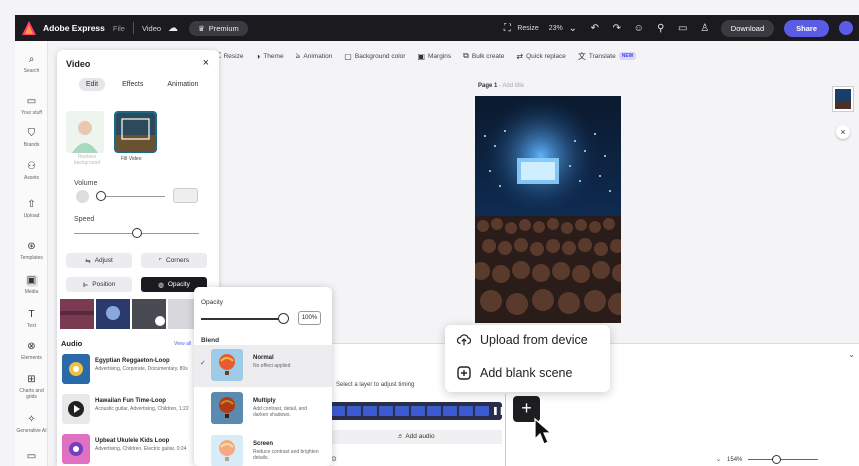  I want to click on rail-label: Assets, so click(31, 178).